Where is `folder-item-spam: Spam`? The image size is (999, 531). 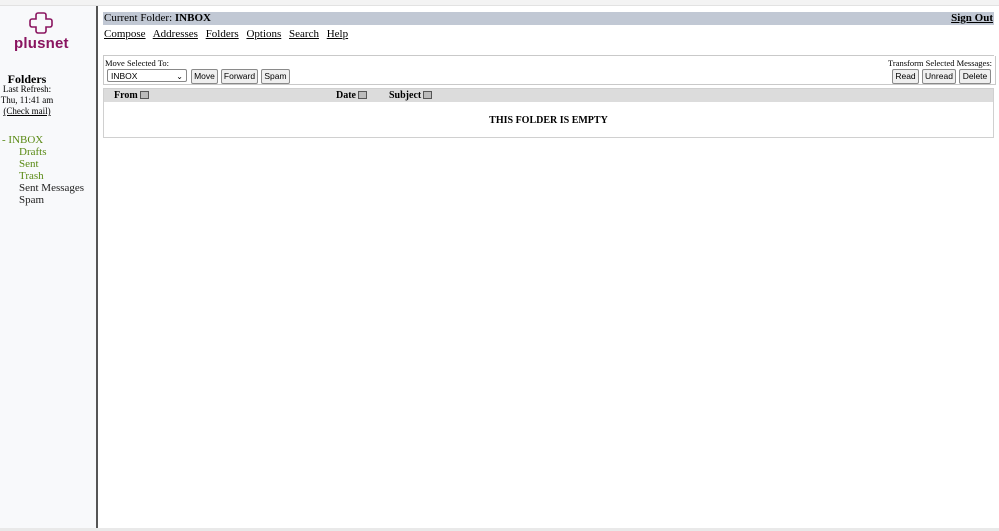
folder-item-spam: Spam is located at coordinates (43, 200).